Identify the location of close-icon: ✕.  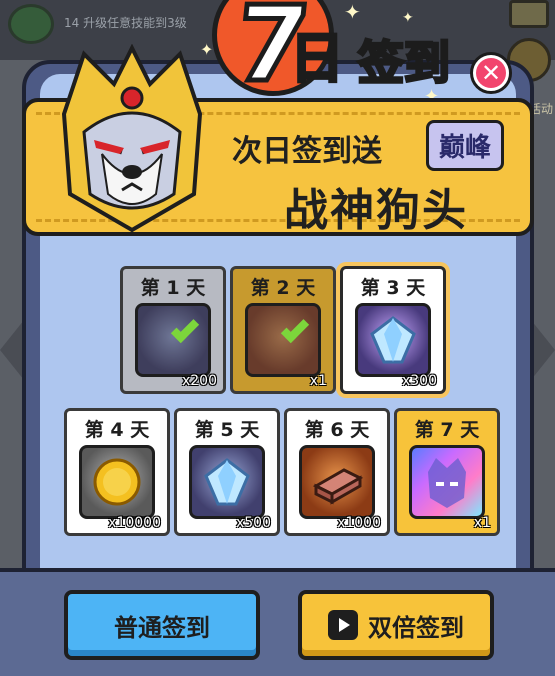
(491, 73).